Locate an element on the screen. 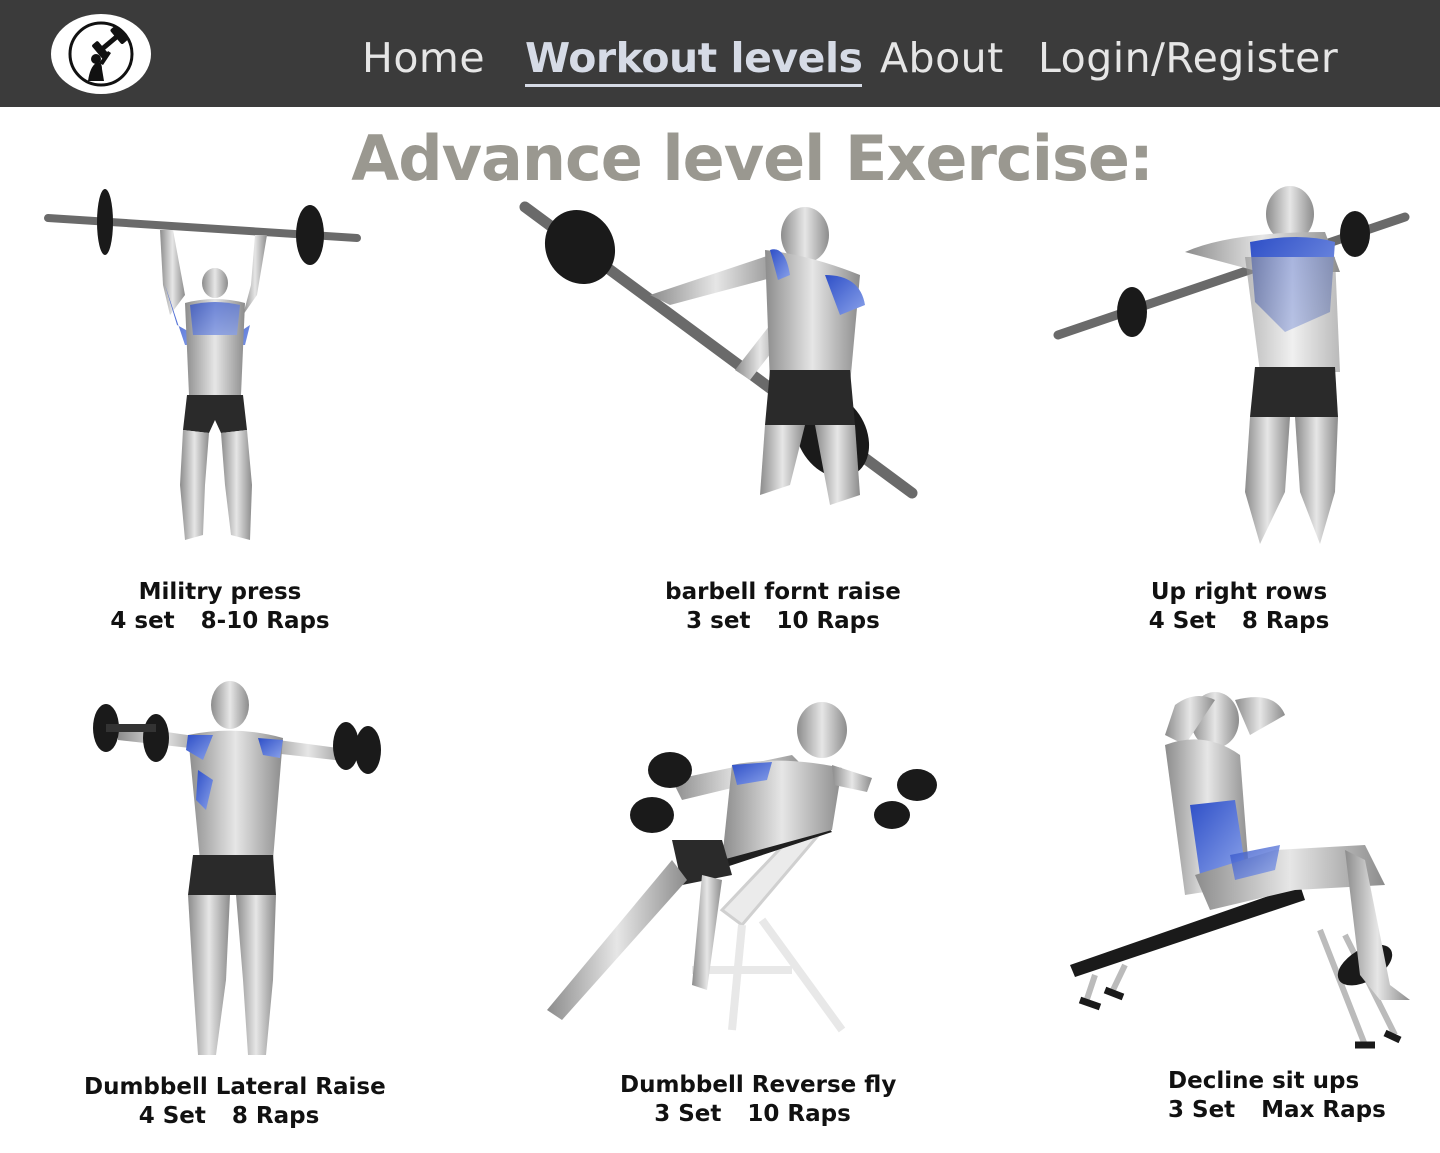  exercise-name: Up right rows is located at coordinates (1239, 592).